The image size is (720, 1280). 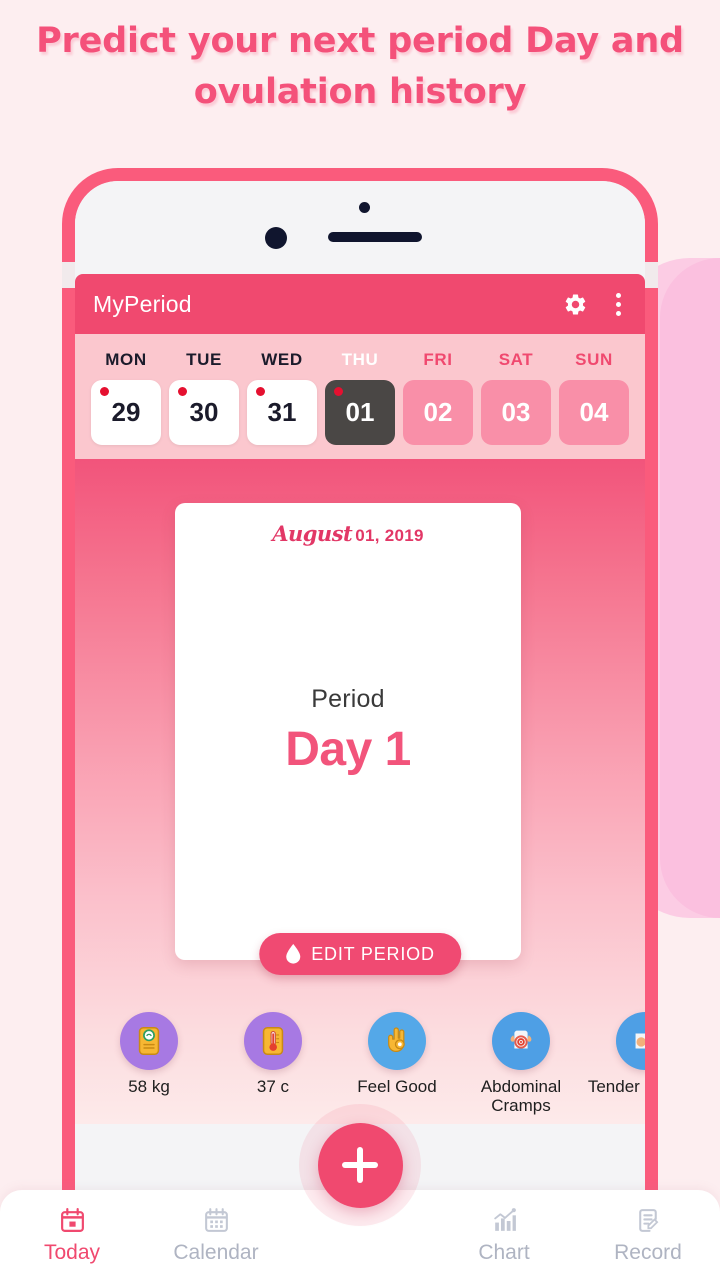 I want to click on plus-icon-vertical, so click(x=360, y=1165).